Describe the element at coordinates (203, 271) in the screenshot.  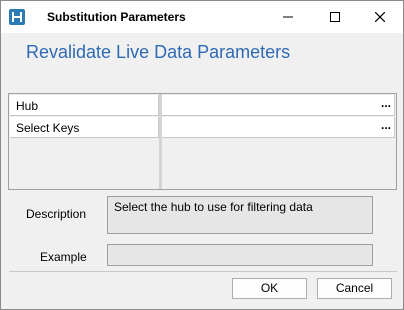
I see `footer-separator` at that location.